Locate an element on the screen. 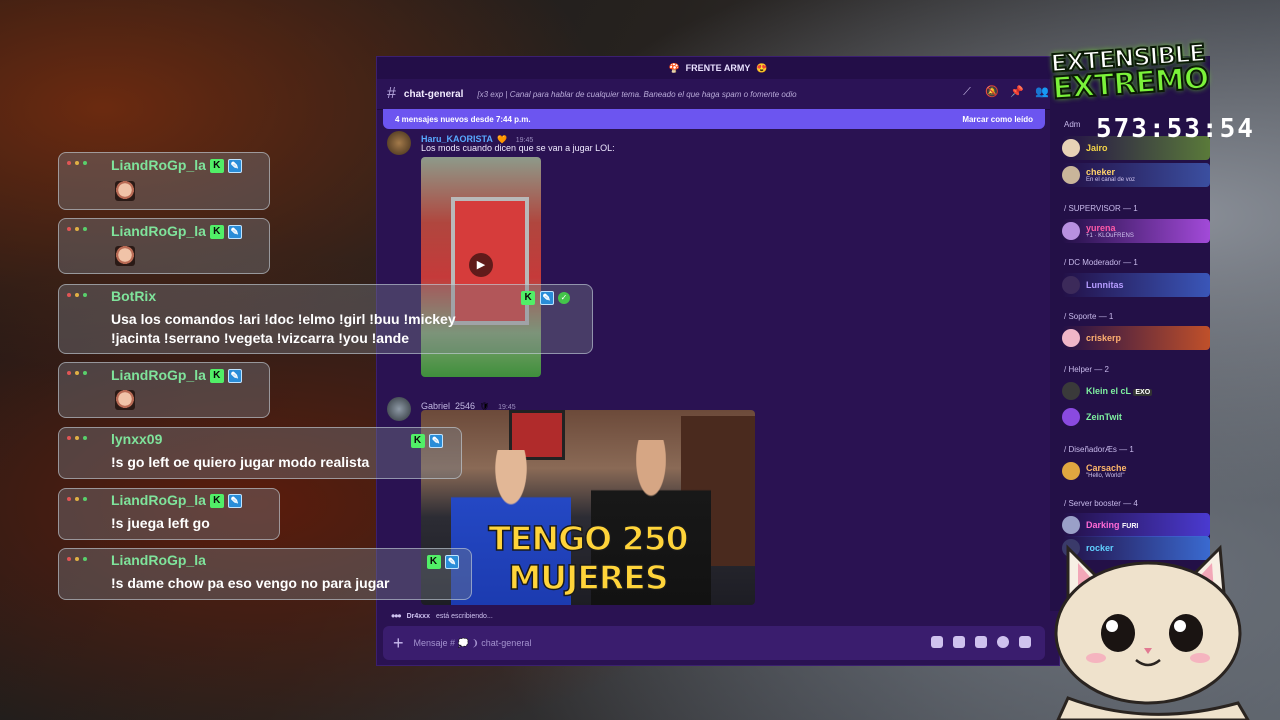 The width and height of the screenshot is (1280, 720). chat-text: !s dame chow pa eso vengo no para jugar is located at coordinates (250, 583).